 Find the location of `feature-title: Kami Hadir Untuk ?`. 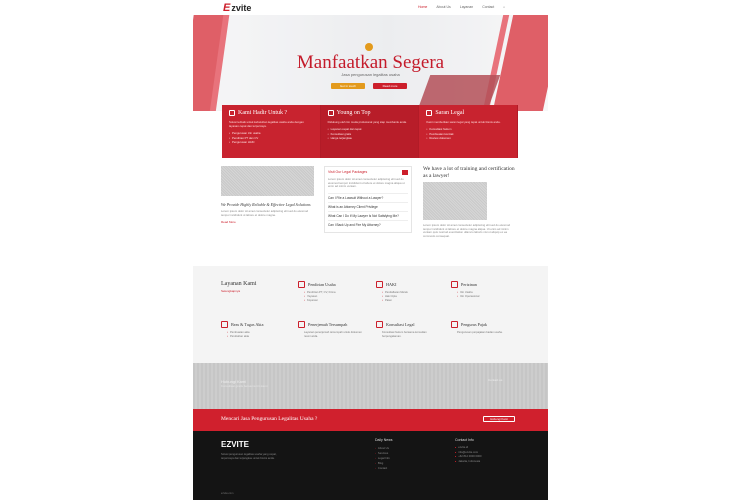

feature-title: Kami Hadir Untuk ? is located at coordinates (271, 113).